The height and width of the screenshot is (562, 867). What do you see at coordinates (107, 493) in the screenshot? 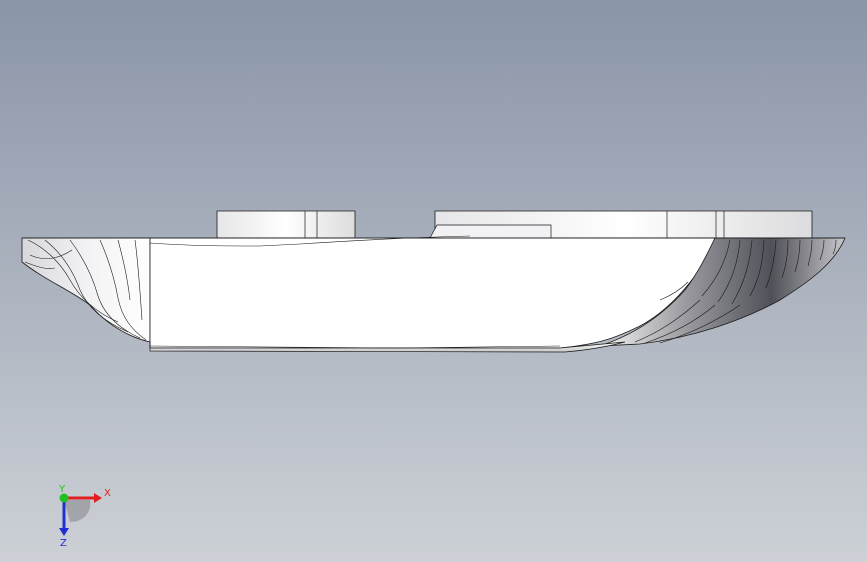
I see `x-axis-label: X` at bounding box center [107, 493].